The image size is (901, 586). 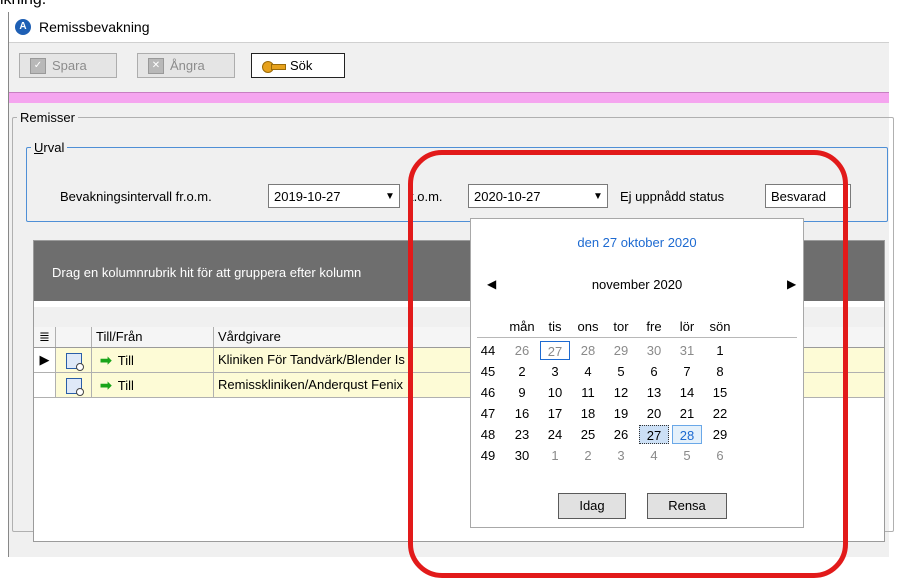 I want to click on header-doc-column, so click(x=74, y=337).